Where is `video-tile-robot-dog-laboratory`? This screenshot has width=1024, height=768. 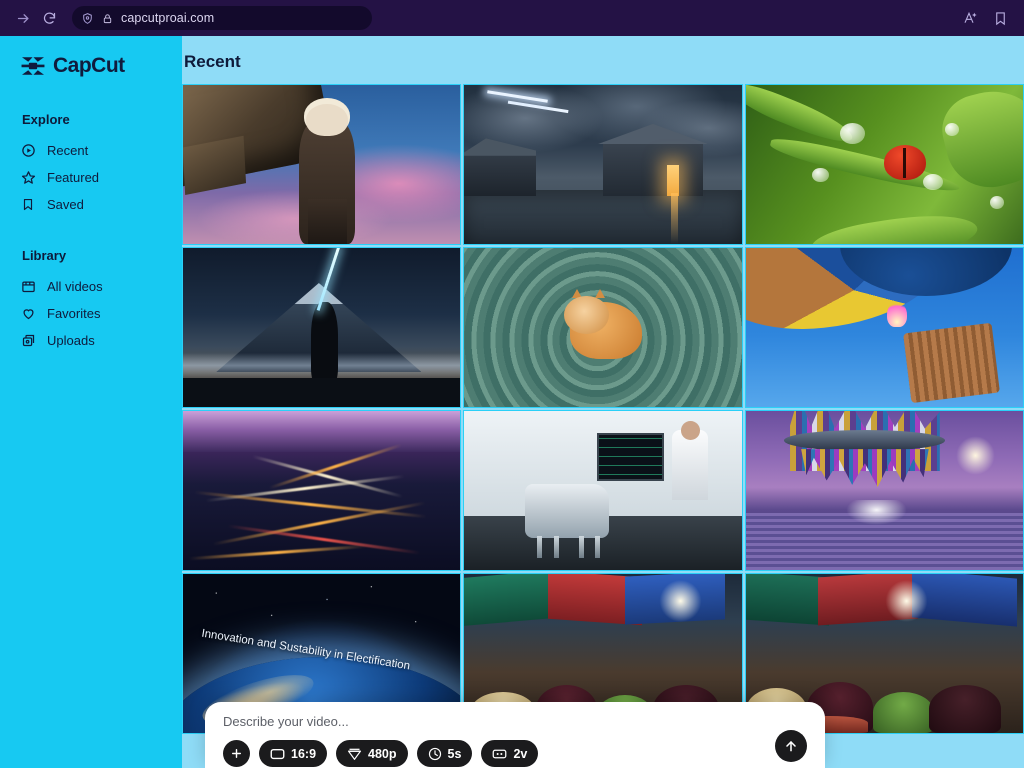
video-tile-robot-dog-laboratory is located at coordinates (603, 490).